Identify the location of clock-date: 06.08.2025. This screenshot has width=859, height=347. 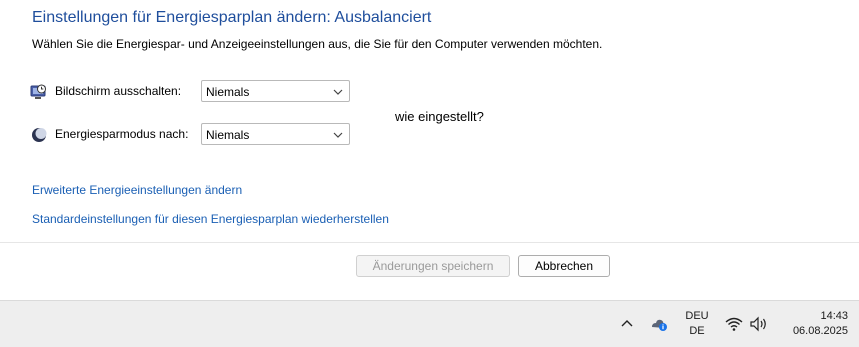
(820, 331).